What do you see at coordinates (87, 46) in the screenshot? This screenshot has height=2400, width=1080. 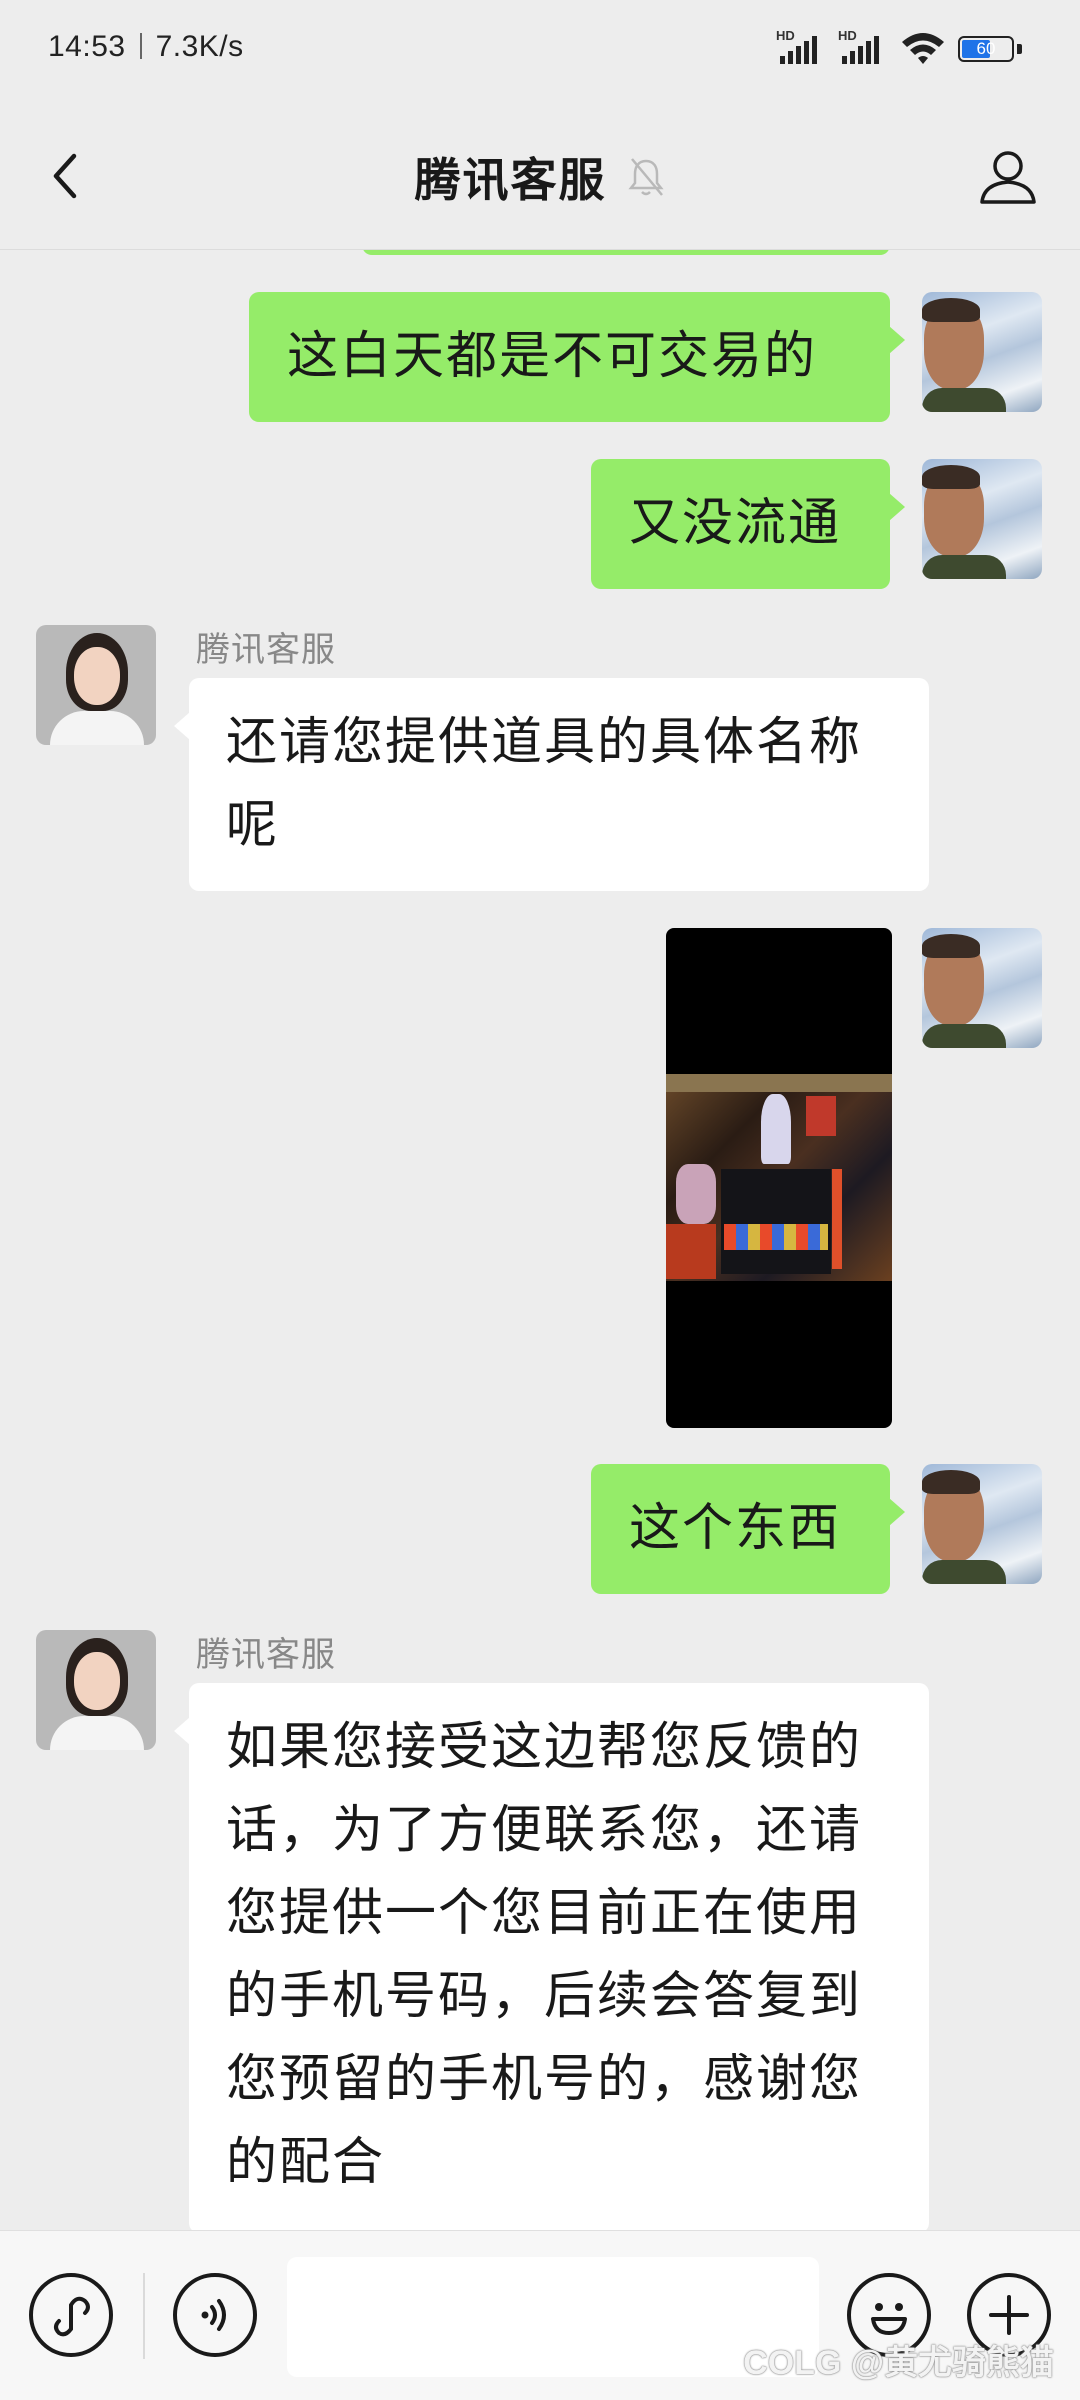 I see `clock: 14:53` at bounding box center [87, 46].